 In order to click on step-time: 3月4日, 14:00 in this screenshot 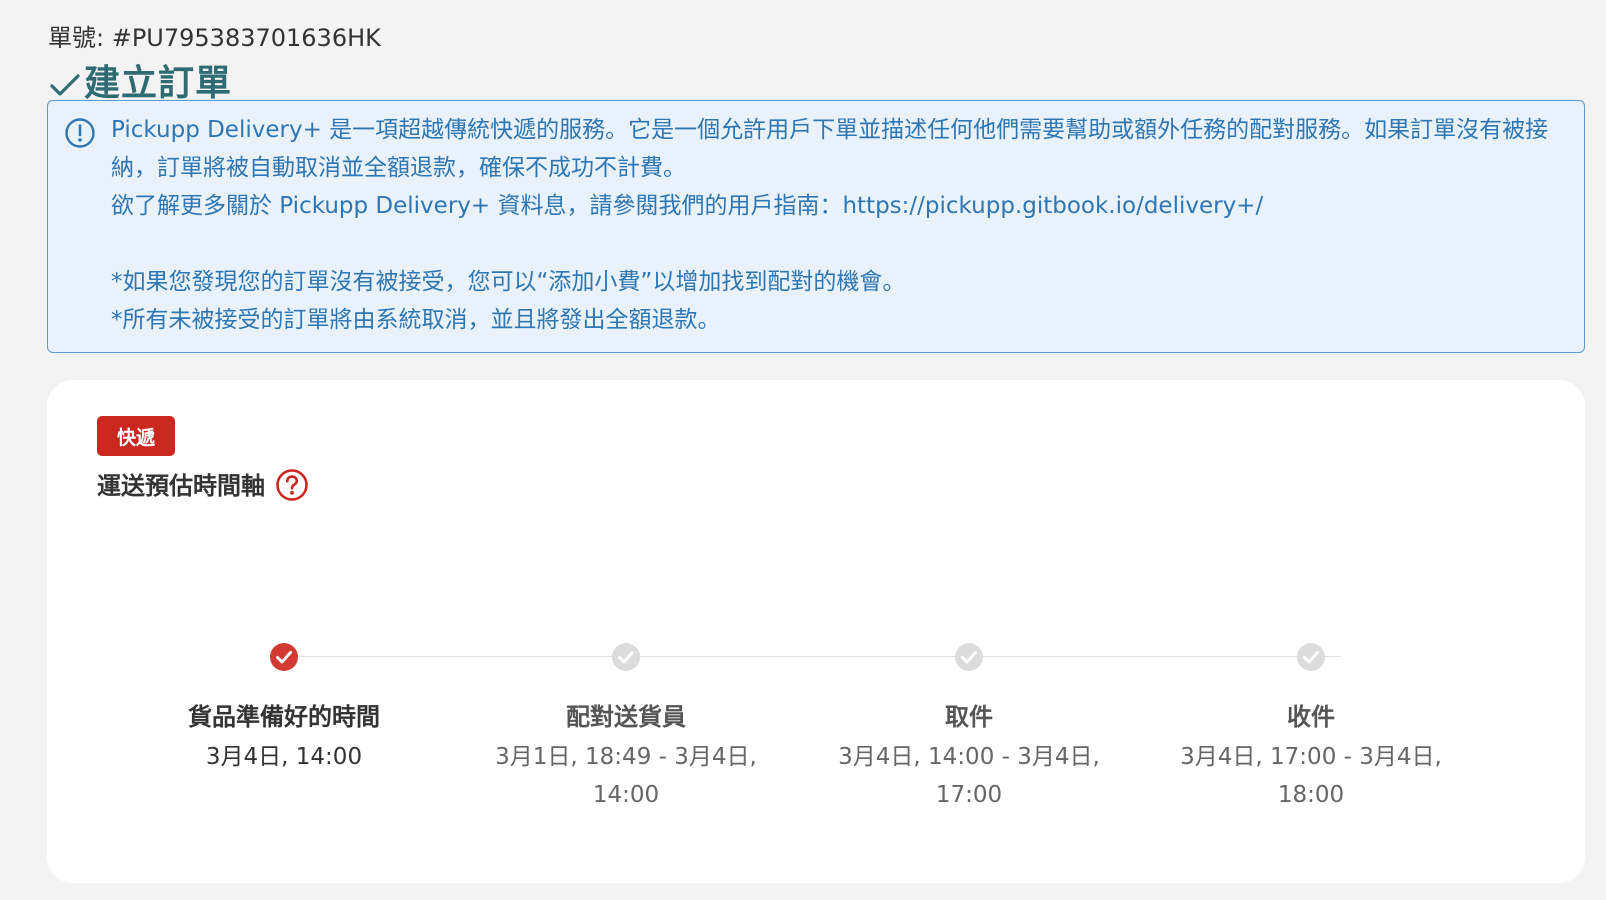, I will do `click(284, 757)`.